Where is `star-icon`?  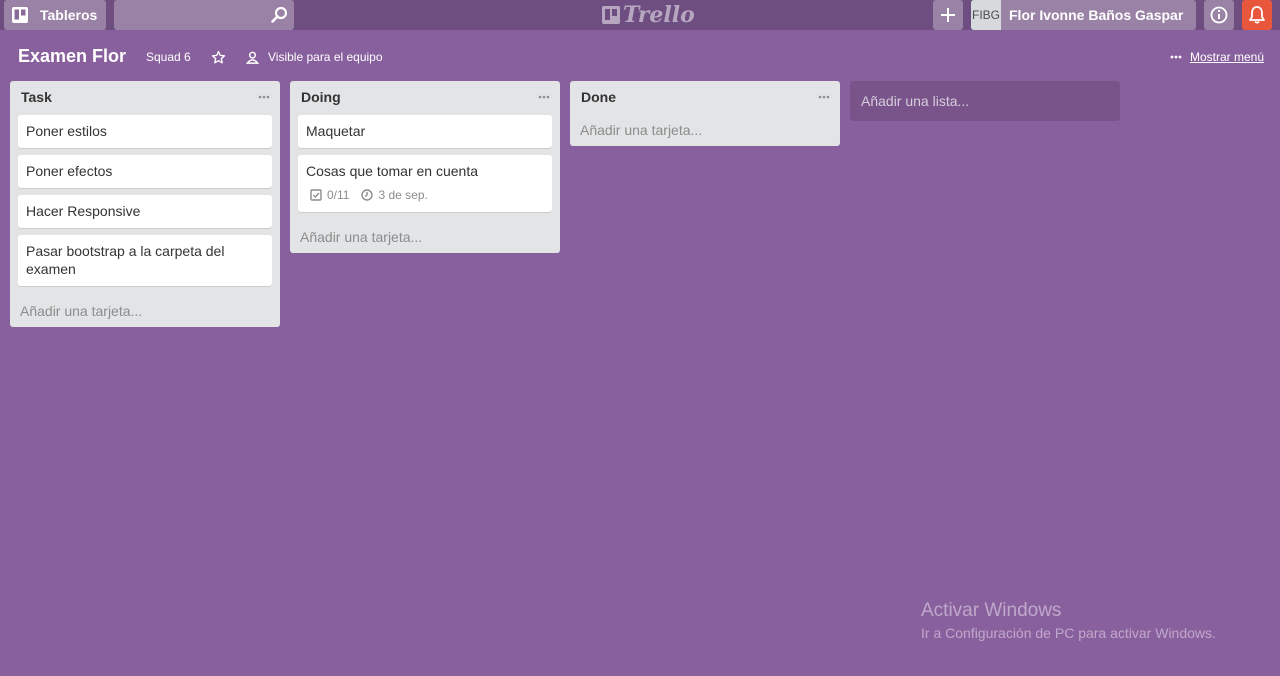 star-icon is located at coordinates (218, 57).